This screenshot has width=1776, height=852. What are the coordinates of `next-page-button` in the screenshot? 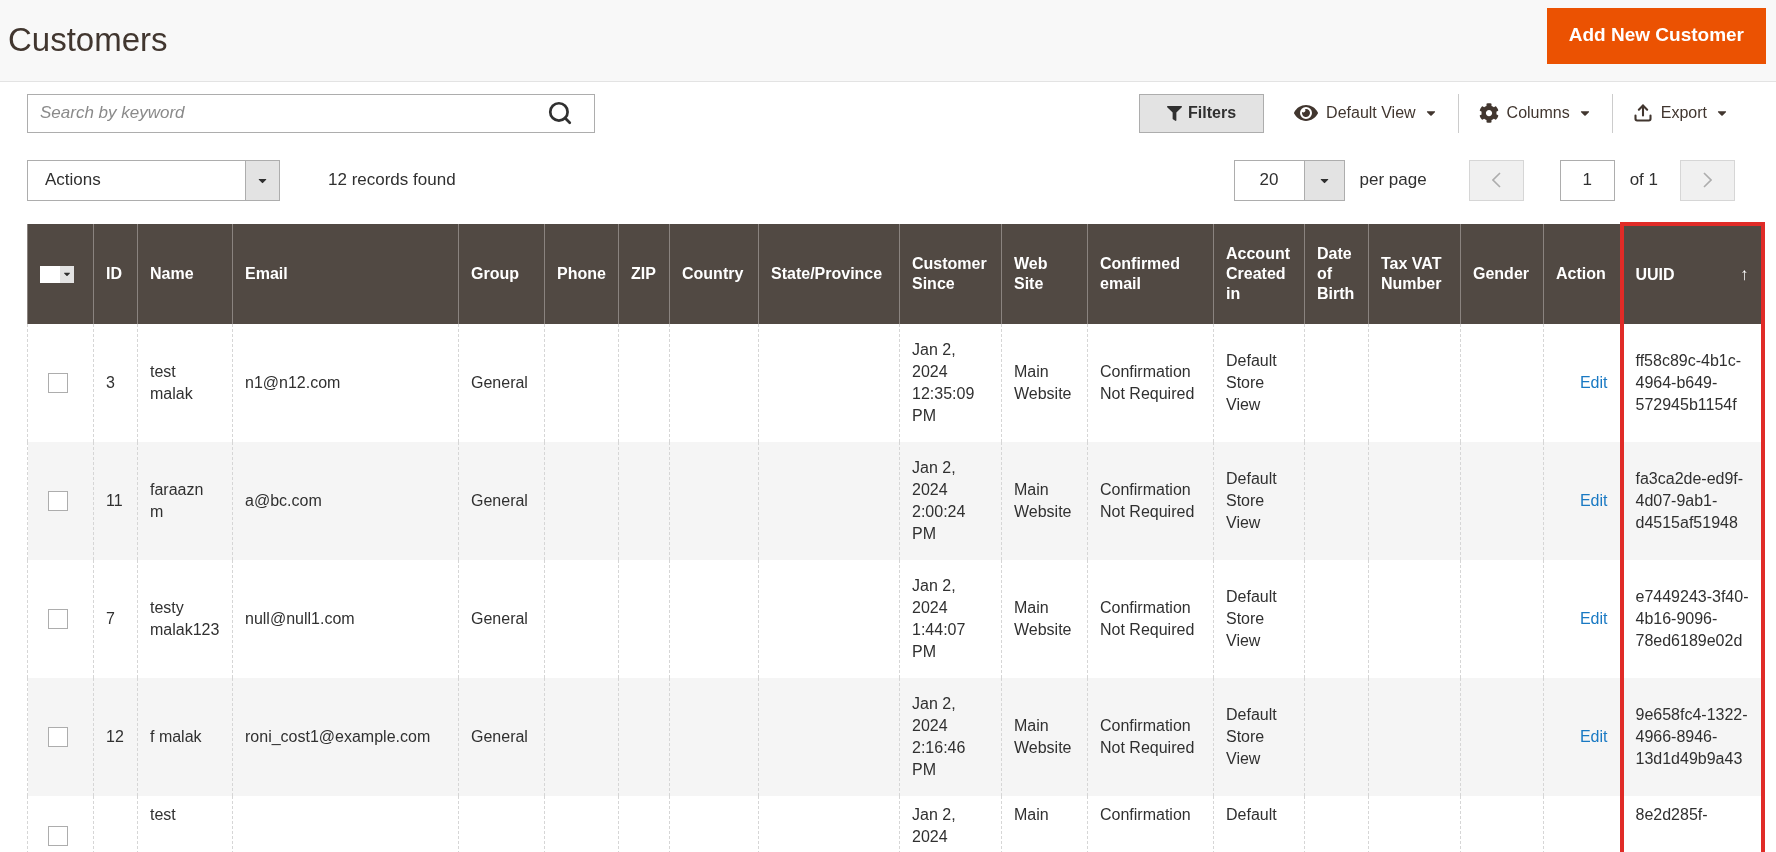 It's located at (1707, 180).